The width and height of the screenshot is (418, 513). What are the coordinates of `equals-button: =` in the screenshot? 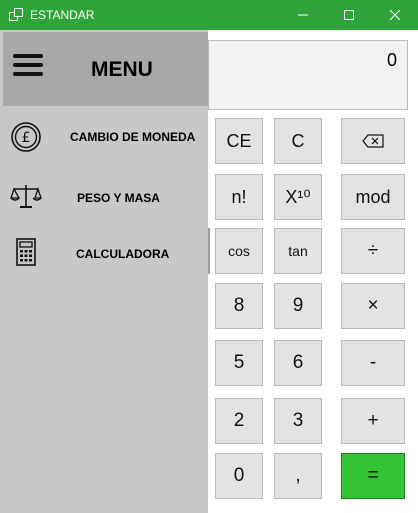 It's located at (373, 476).